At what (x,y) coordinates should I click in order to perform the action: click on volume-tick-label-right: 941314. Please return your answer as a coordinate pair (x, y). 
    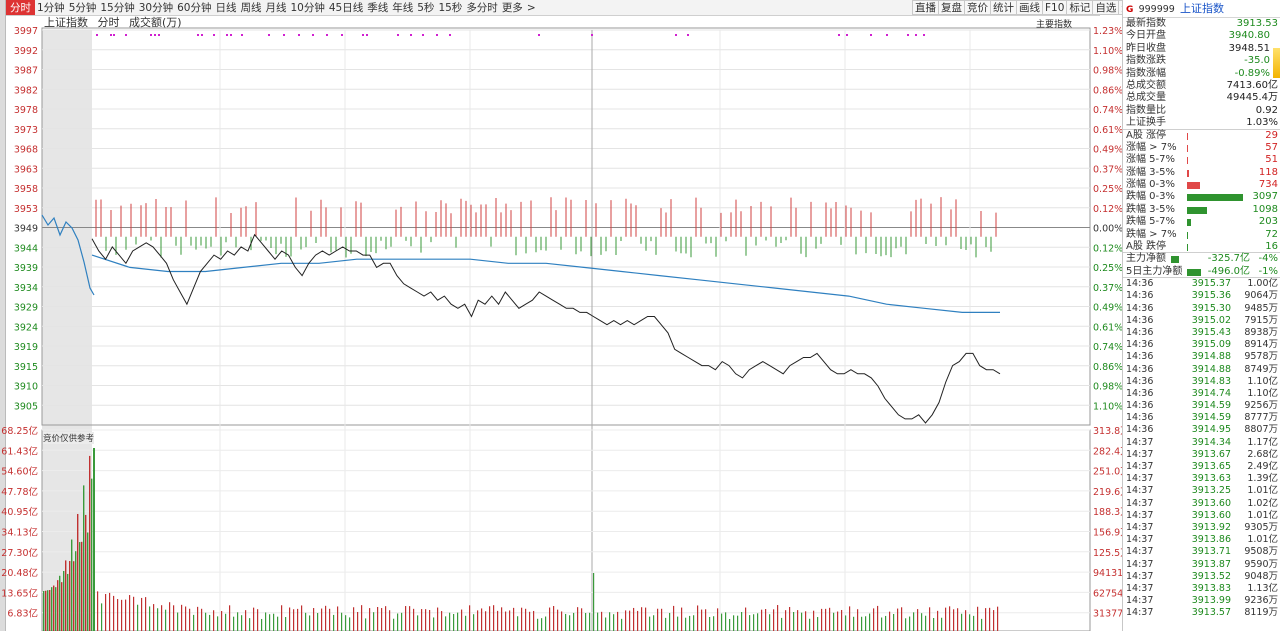
    Looking at the image, I should click on (1107, 573).